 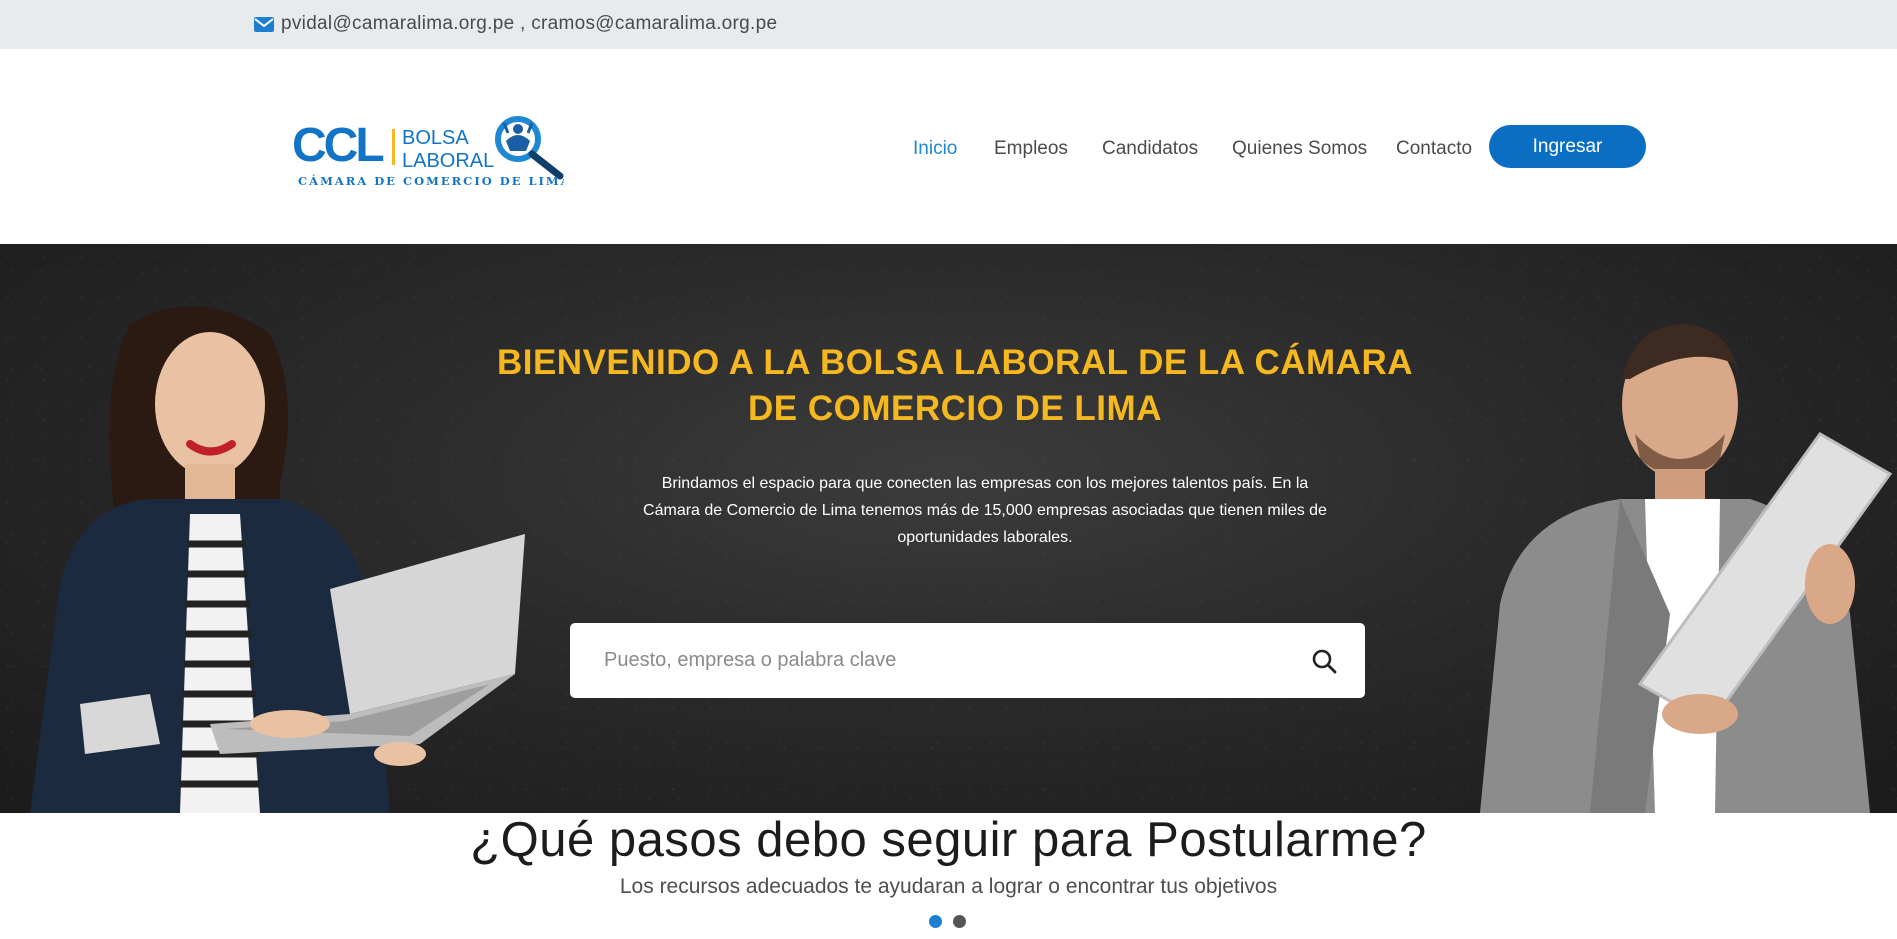 I want to click on job-search-input, so click(x=944, y=660).